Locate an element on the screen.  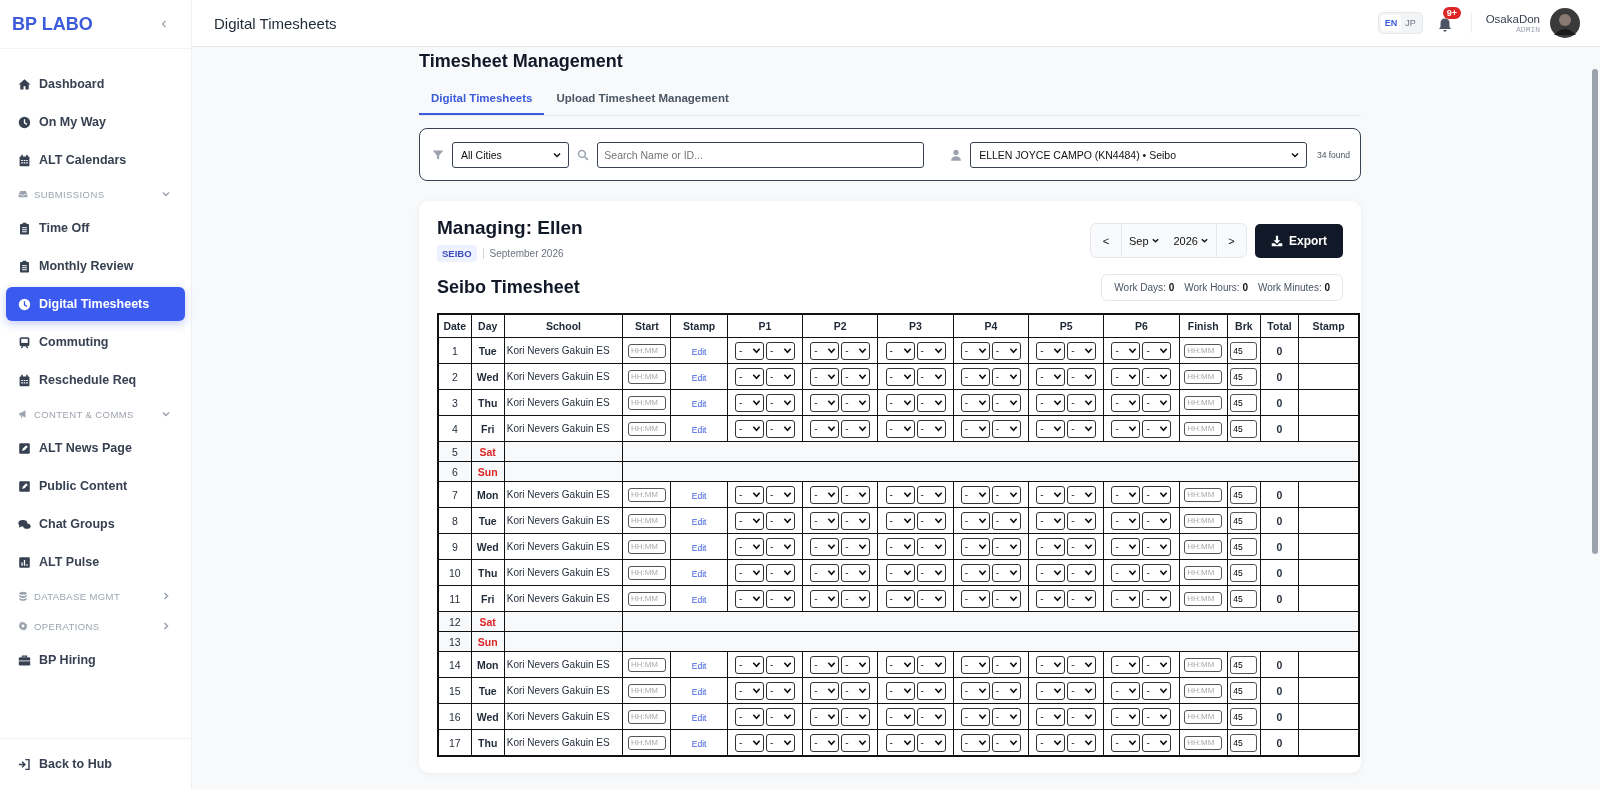
month-select: Sep is located at coordinates (1143, 240).